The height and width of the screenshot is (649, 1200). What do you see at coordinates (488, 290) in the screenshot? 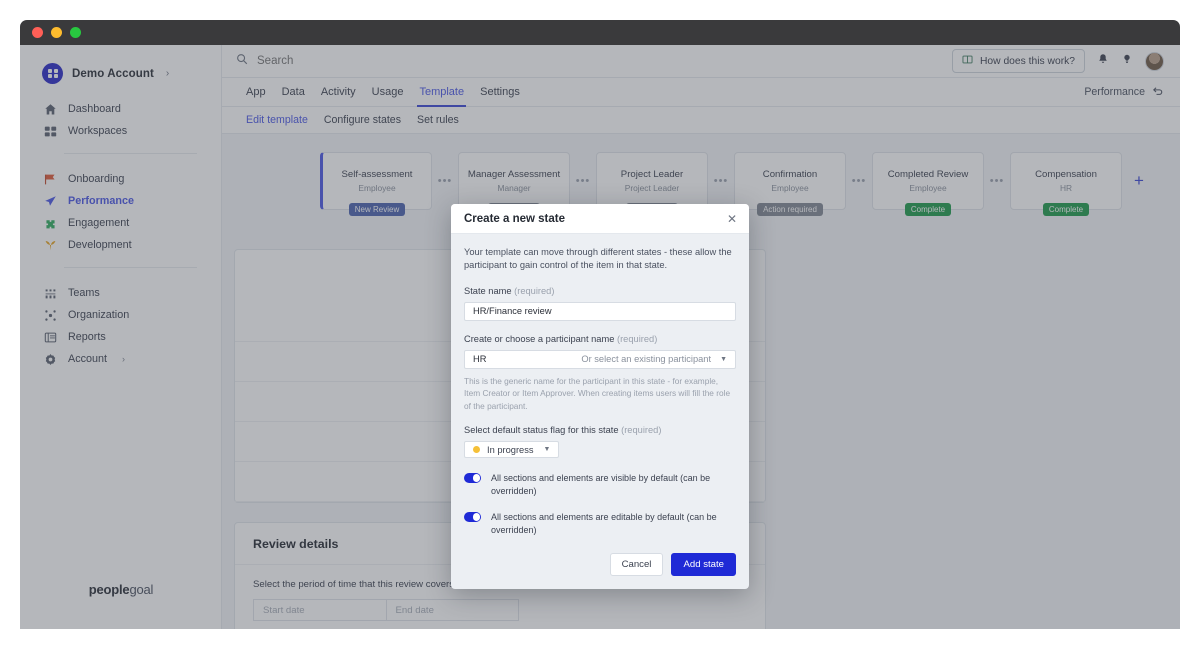
I see `state-name-label-text: State name` at bounding box center [488, 290].